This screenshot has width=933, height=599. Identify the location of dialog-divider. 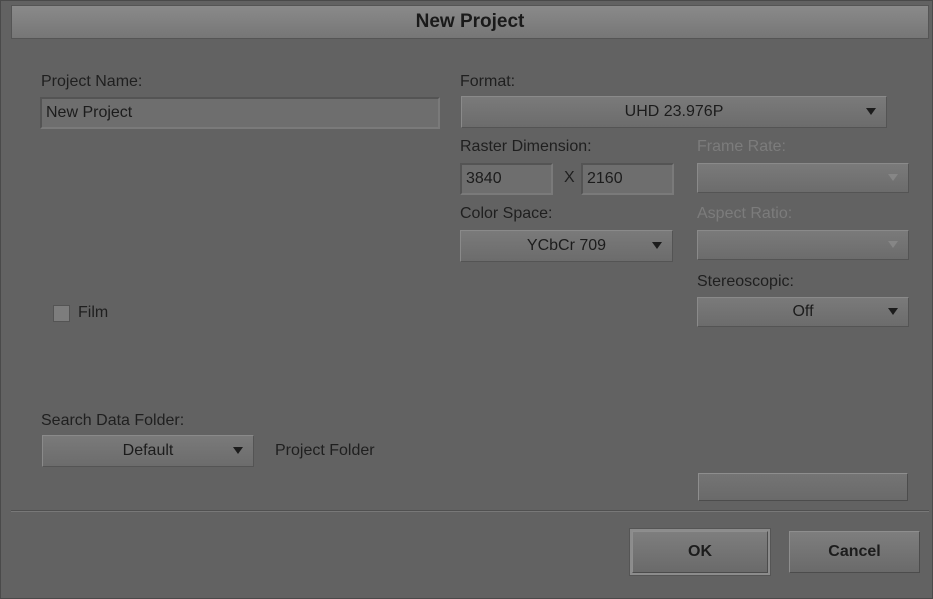
(470, 511).